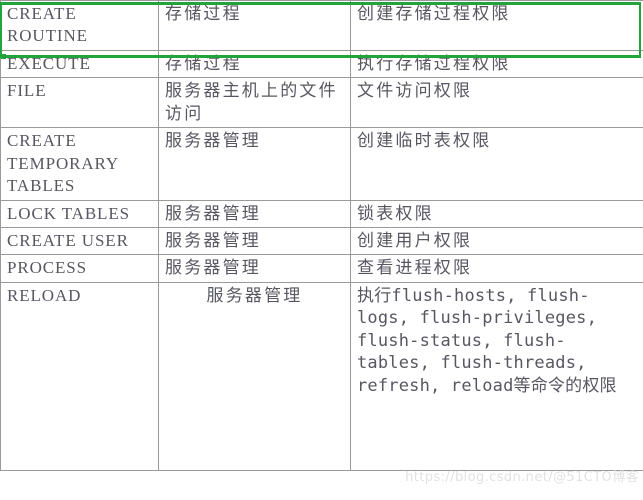 The width and height of the screenshot is (643, 500). What do you see at coordinates (496, 268) in the screenshot?
I see `cell-description: 查看进程权限` at bounding box center [496, 268].